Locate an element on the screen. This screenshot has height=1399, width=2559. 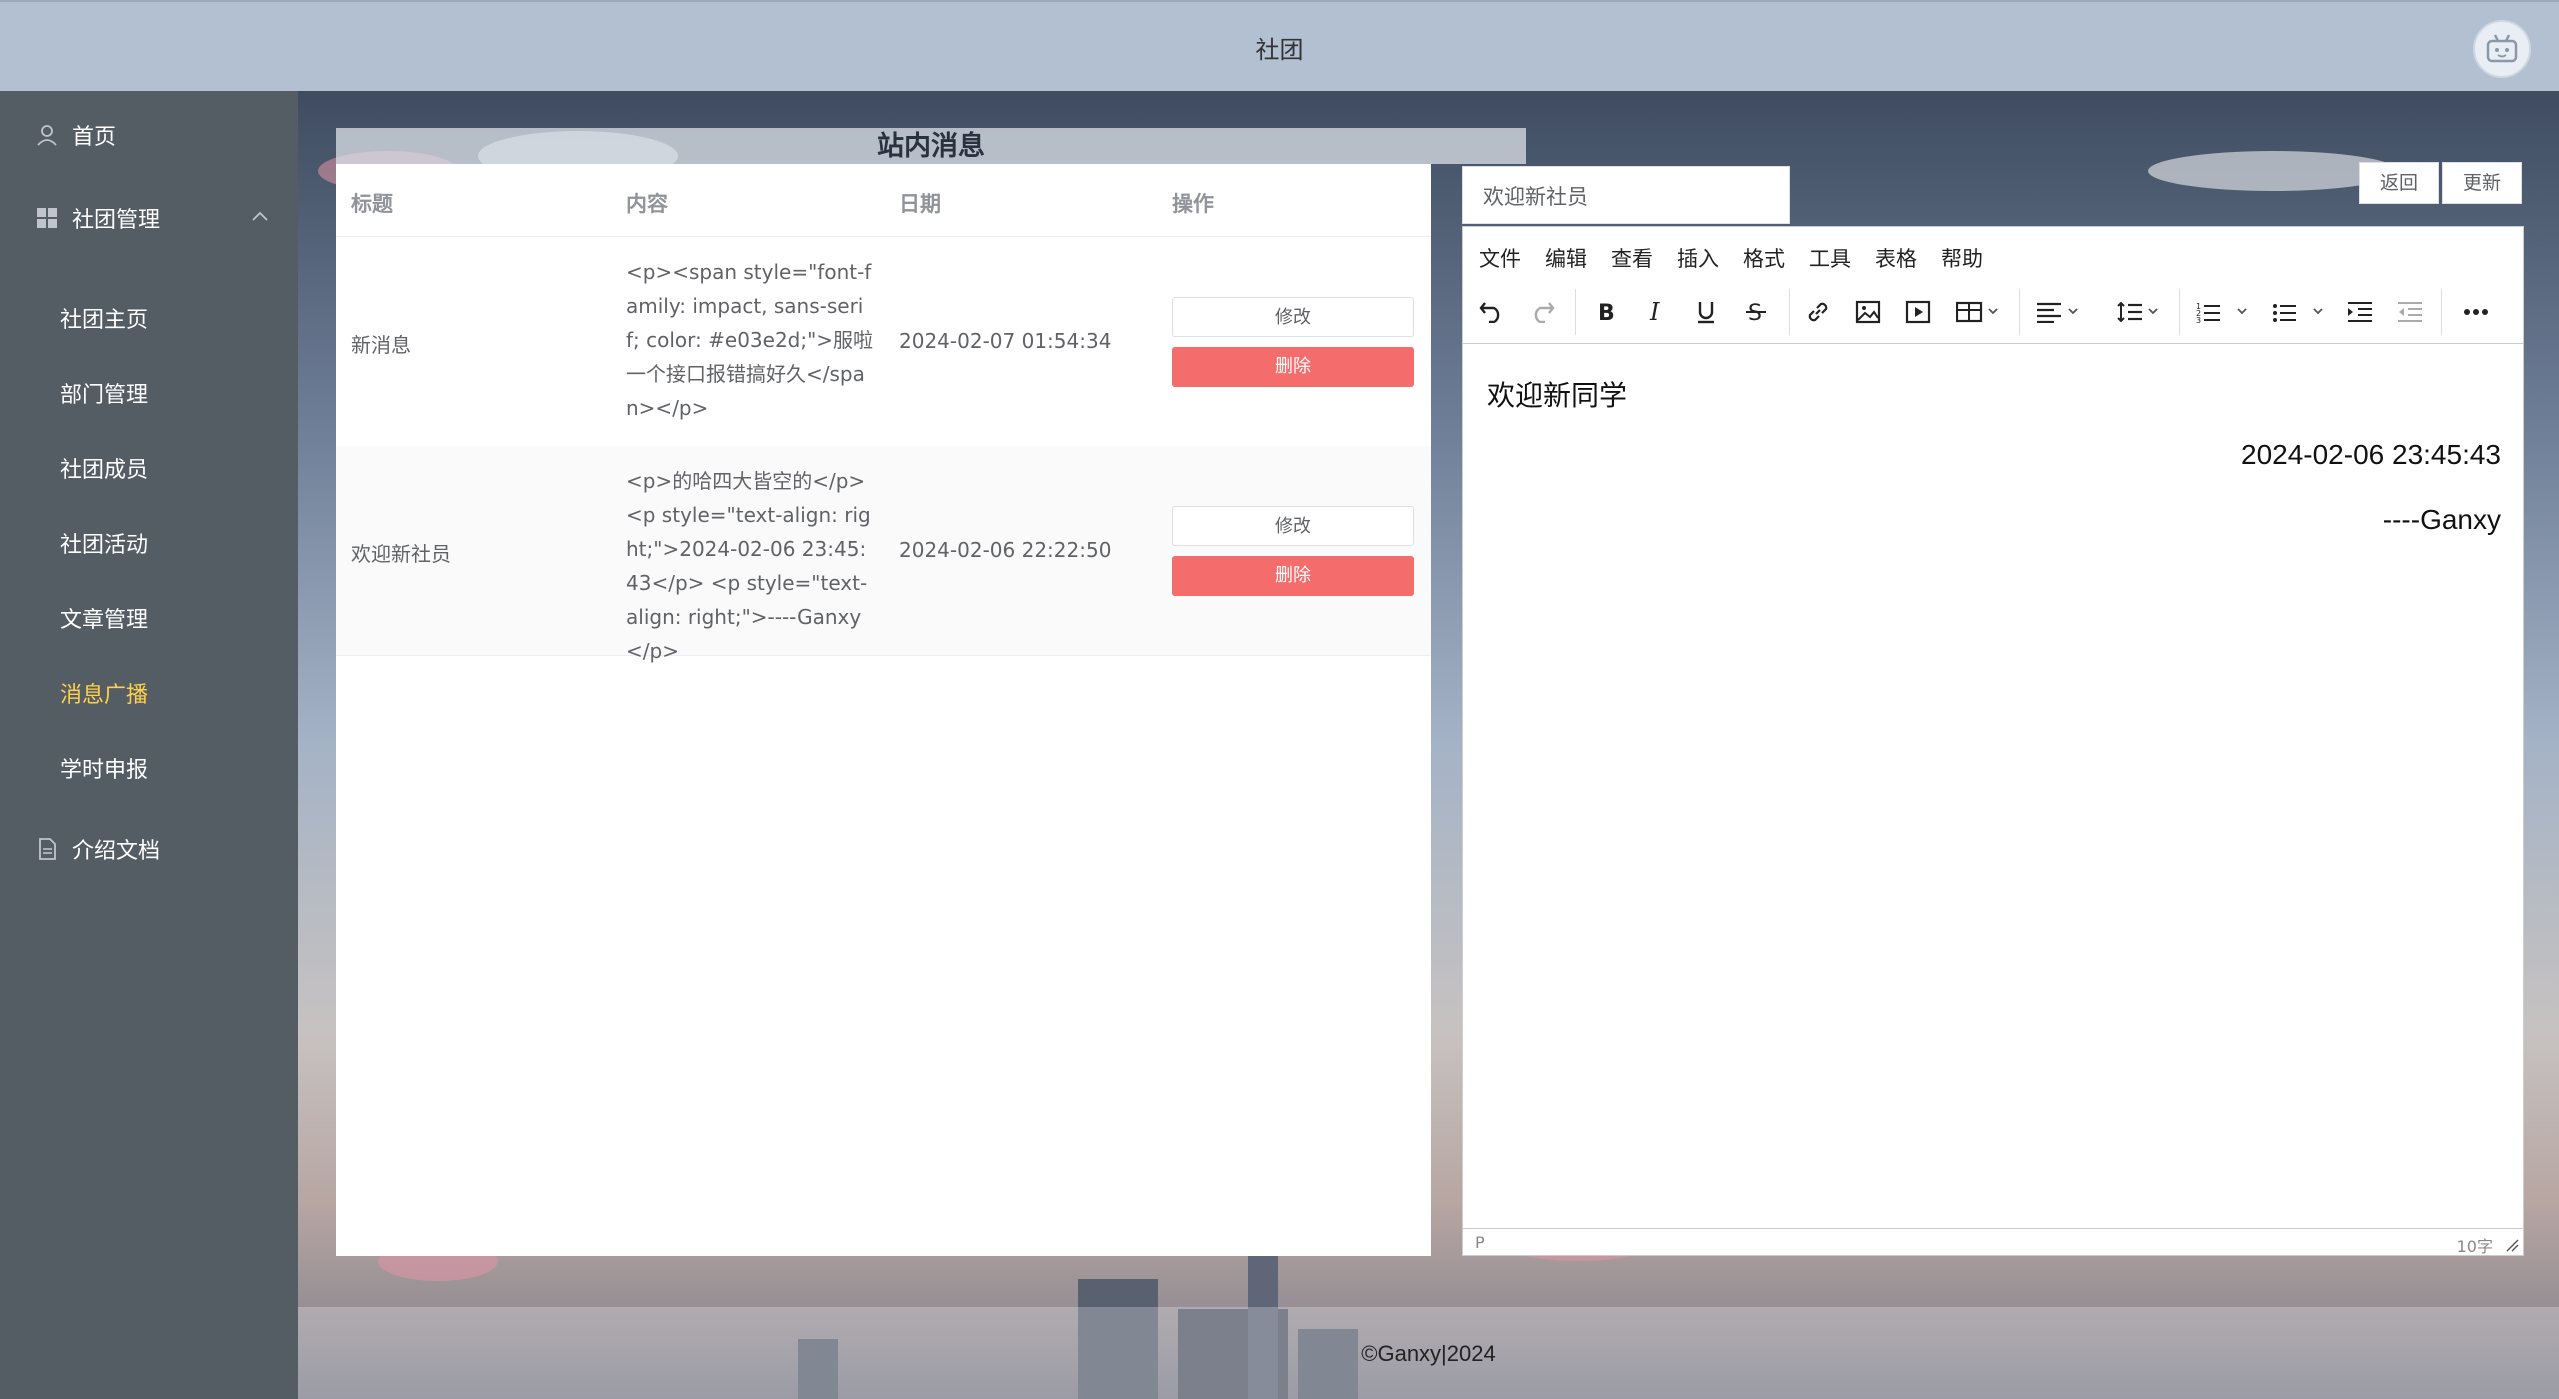
robot-avatar-icon is located at coordinates (2502, 48).